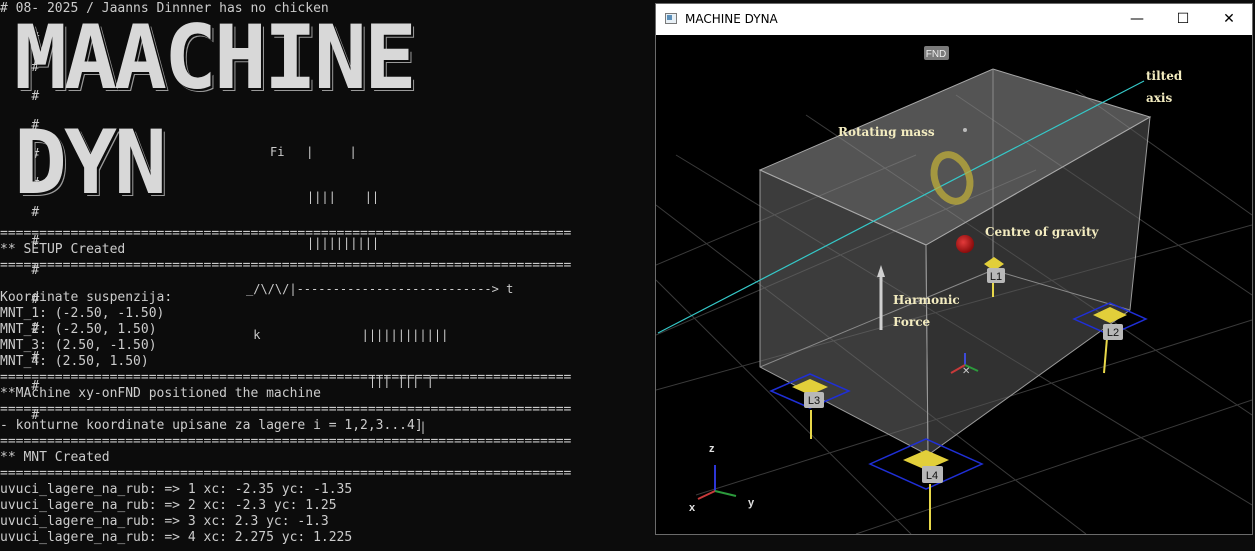 The height and width of the screenshot is (551, 1255). I want to click on centre-of-gravity-sphere, so click(965, 244).